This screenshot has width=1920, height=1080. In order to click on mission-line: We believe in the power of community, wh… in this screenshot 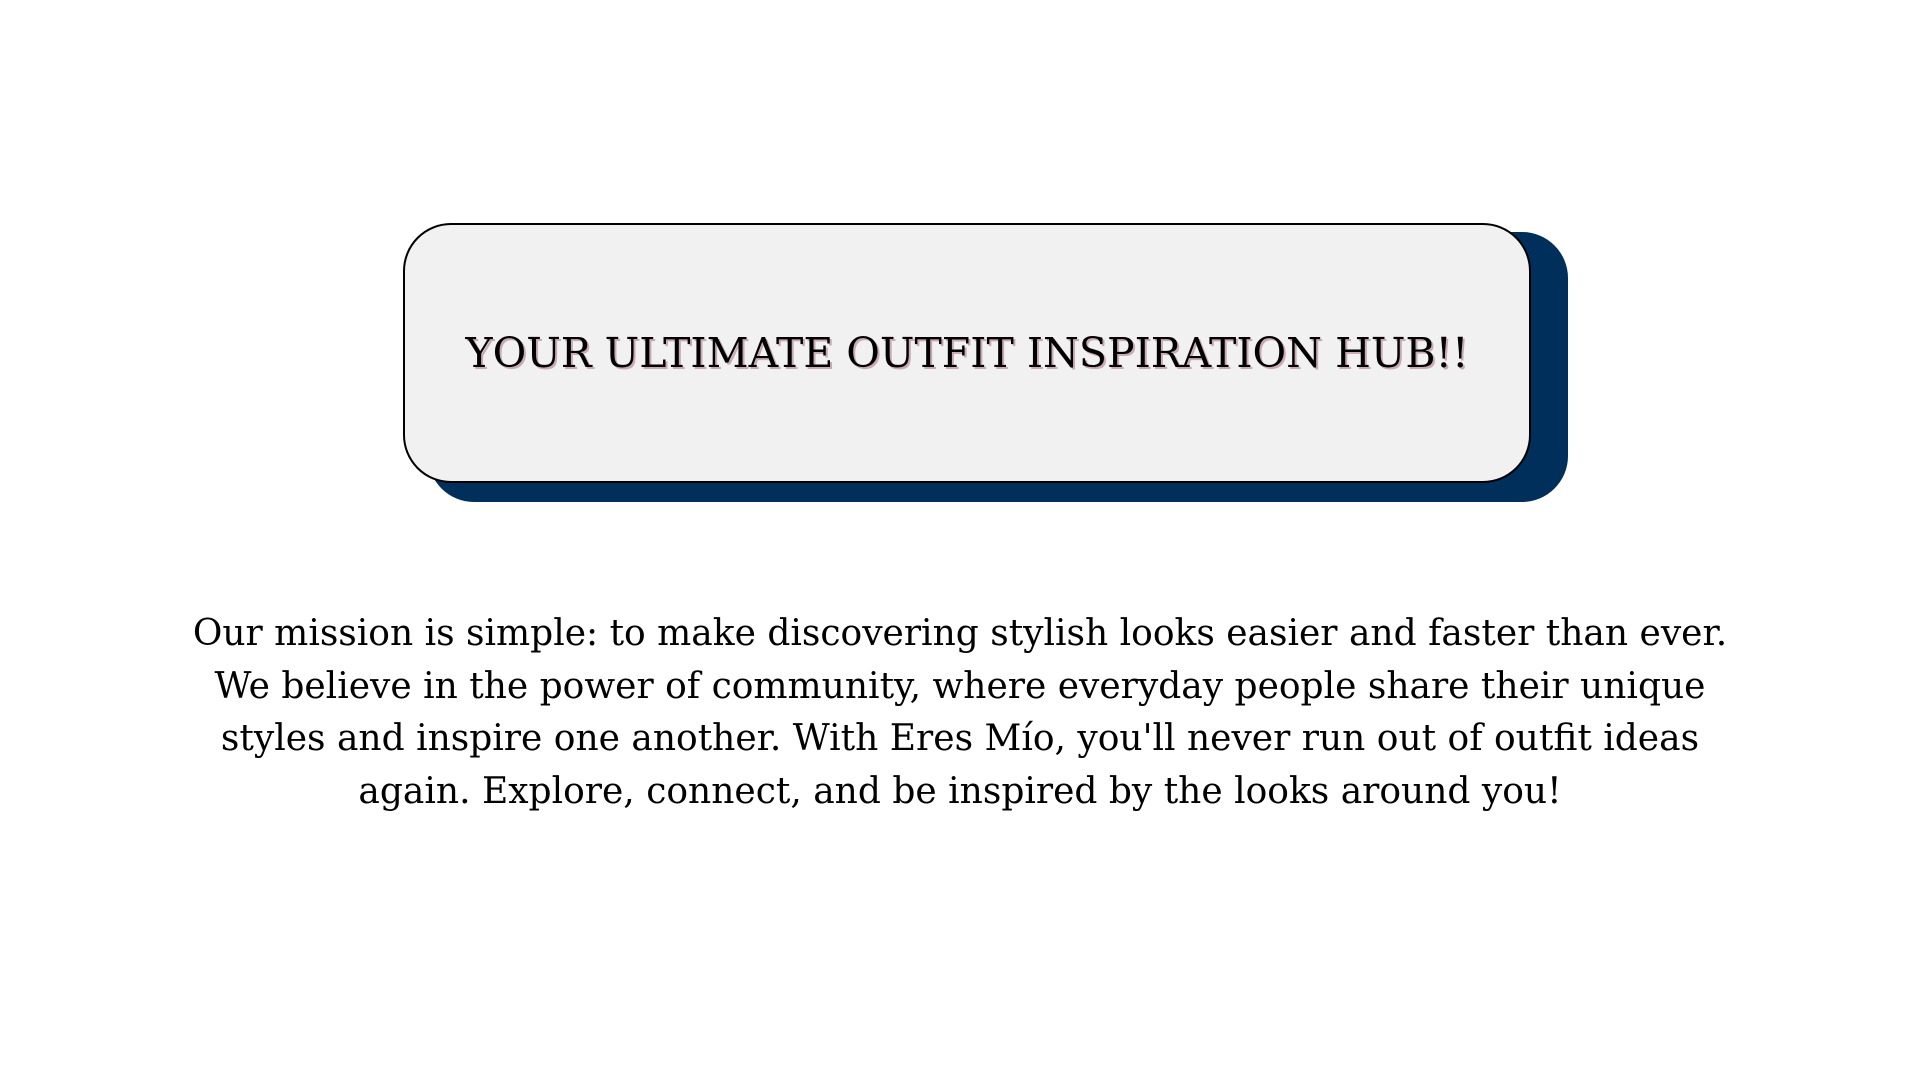, I will do `click(960, 686)`.